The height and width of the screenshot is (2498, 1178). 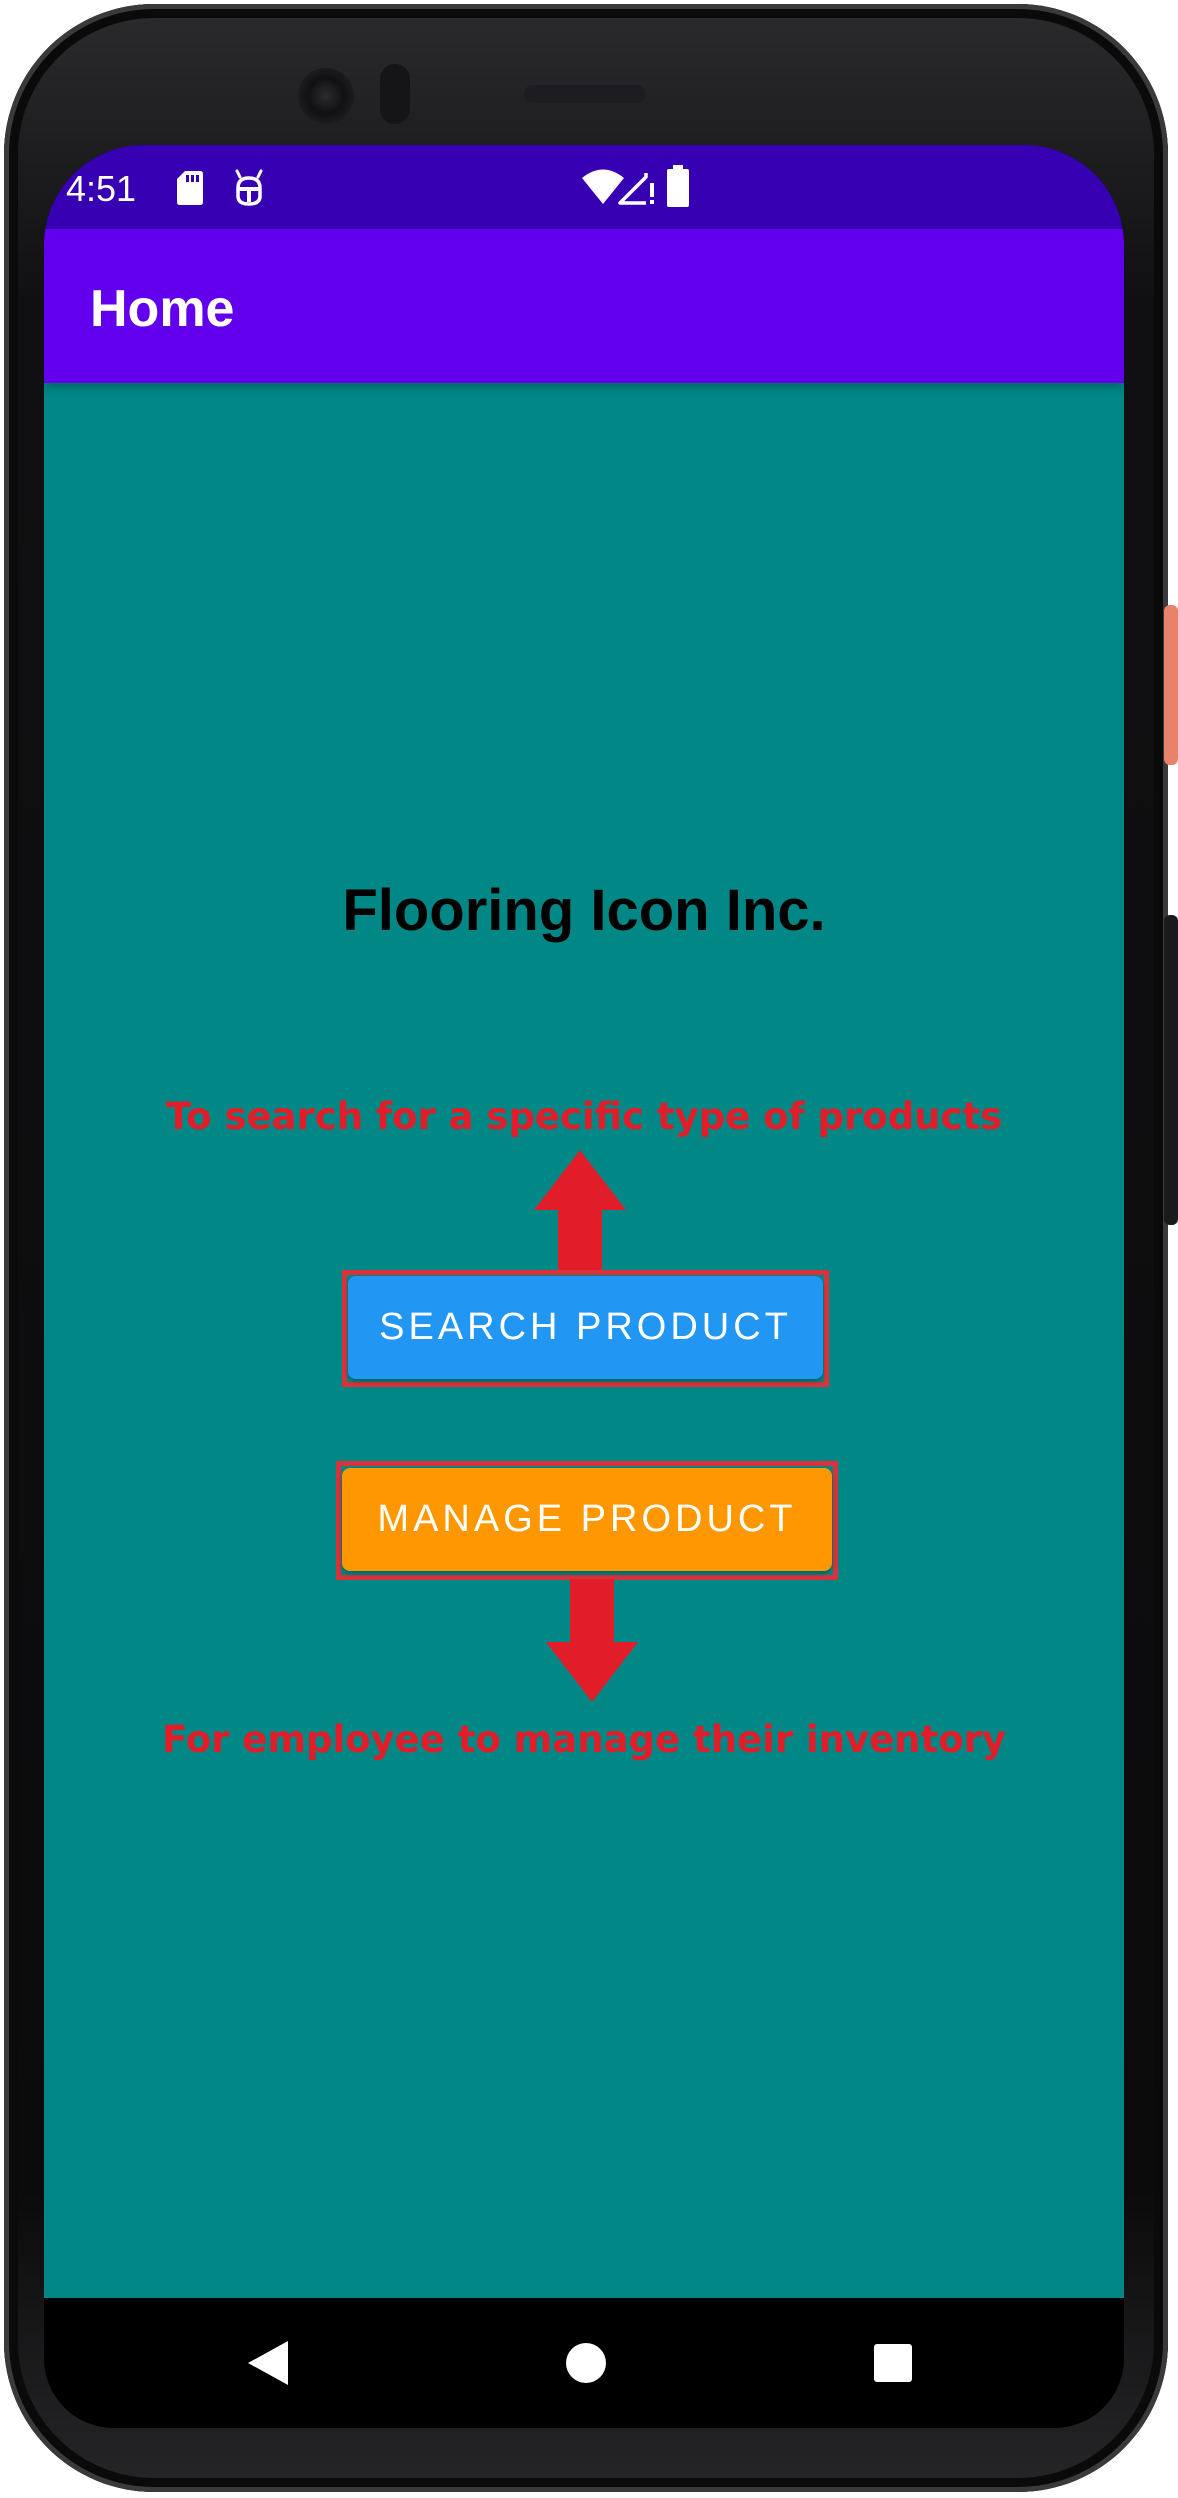 I want to click on arrow-down-icon, so click(x=592, y=1640).